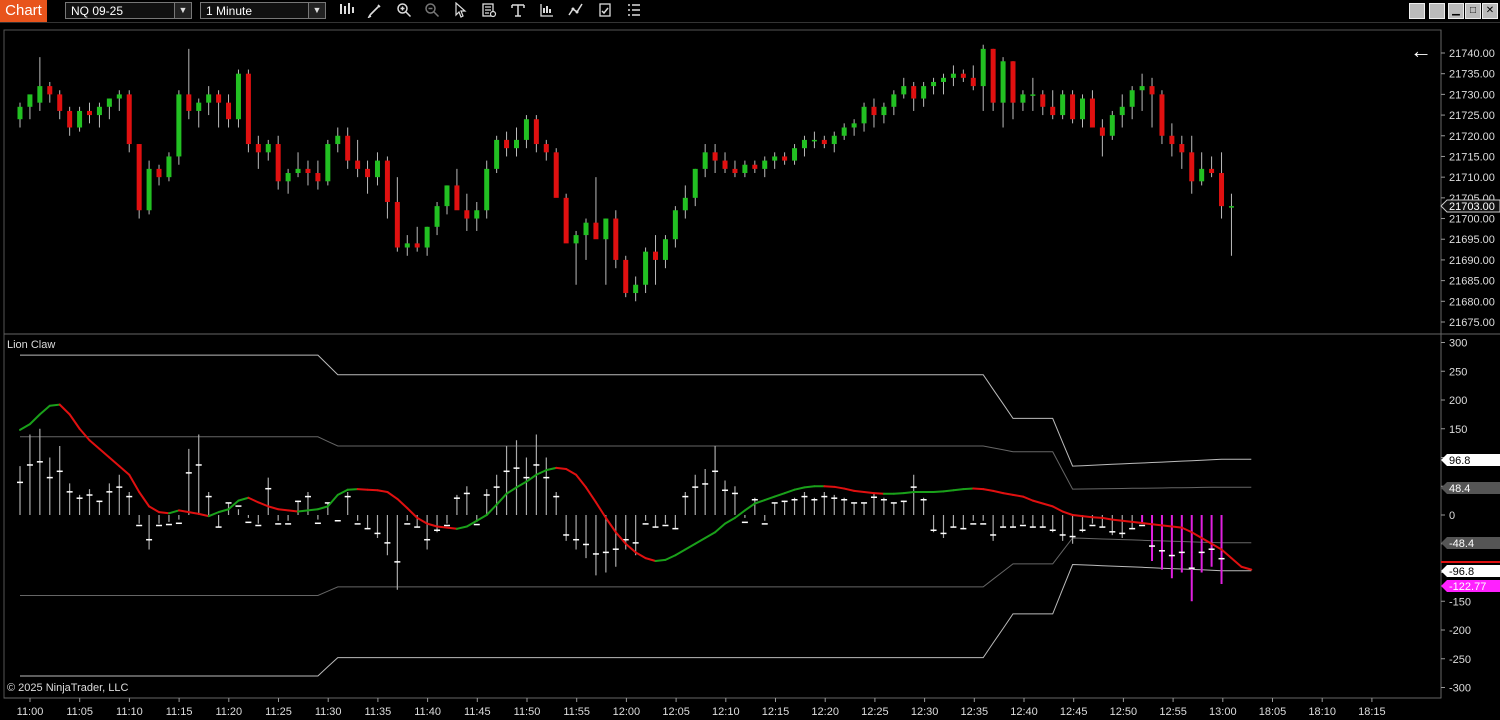 This screenshot has height=720, width=1500. What do you see at coordinates (1472, 282) in the screenshot?
I see `y-tick-label: 21685.00` at bounding box center [1472, 282].